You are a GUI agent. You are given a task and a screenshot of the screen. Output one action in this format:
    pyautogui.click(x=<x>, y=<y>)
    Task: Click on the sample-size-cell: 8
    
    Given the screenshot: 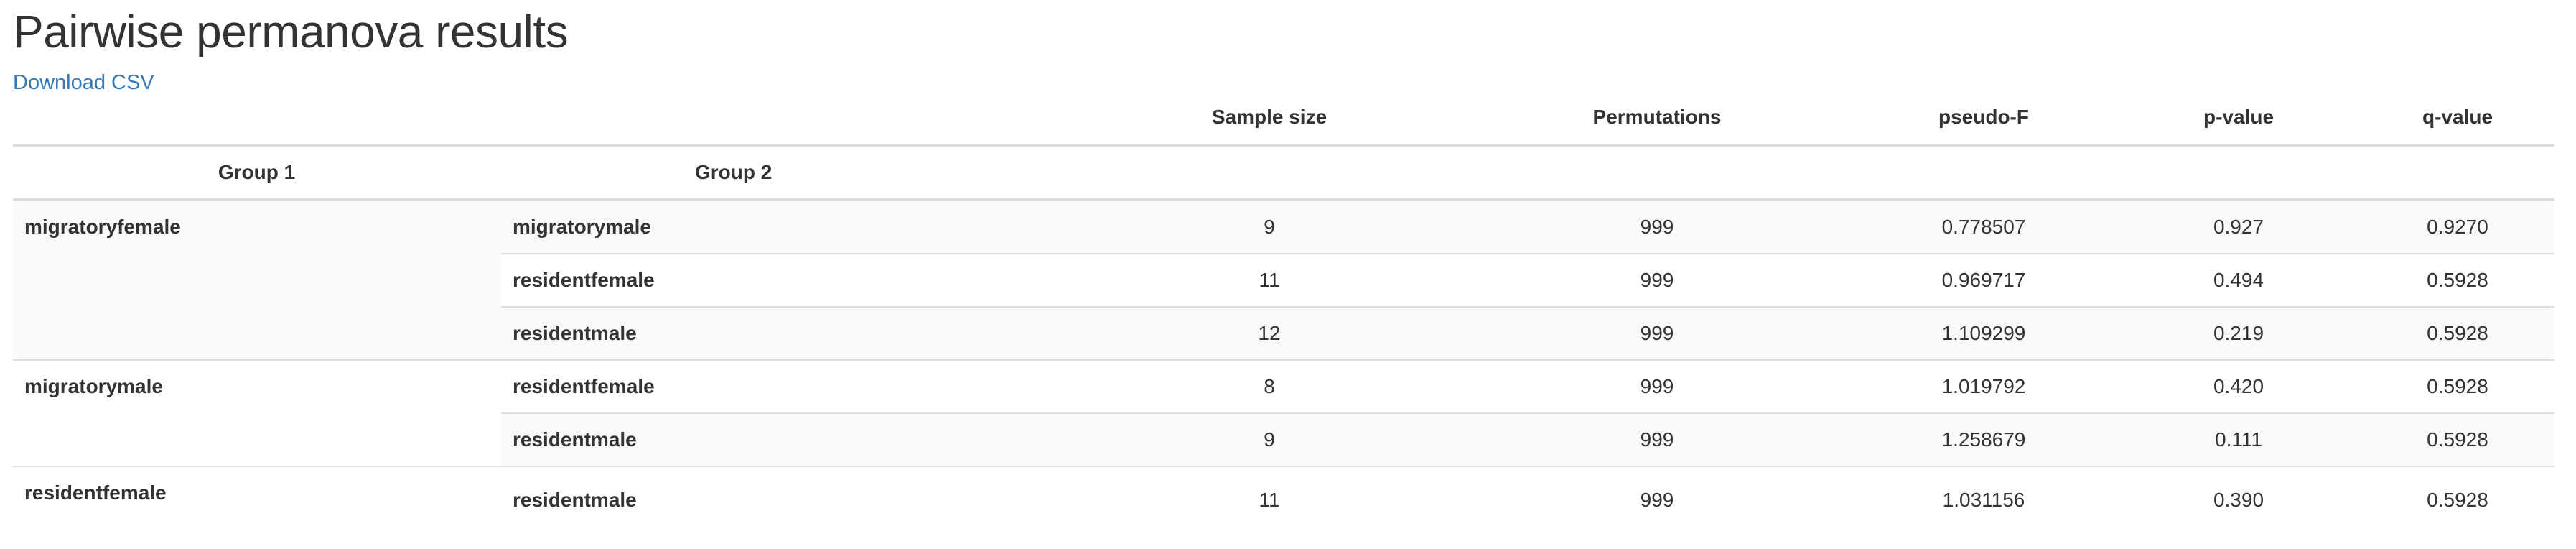 What is the action you would take?
    pyautogui.click(x=1269, y=386)
    